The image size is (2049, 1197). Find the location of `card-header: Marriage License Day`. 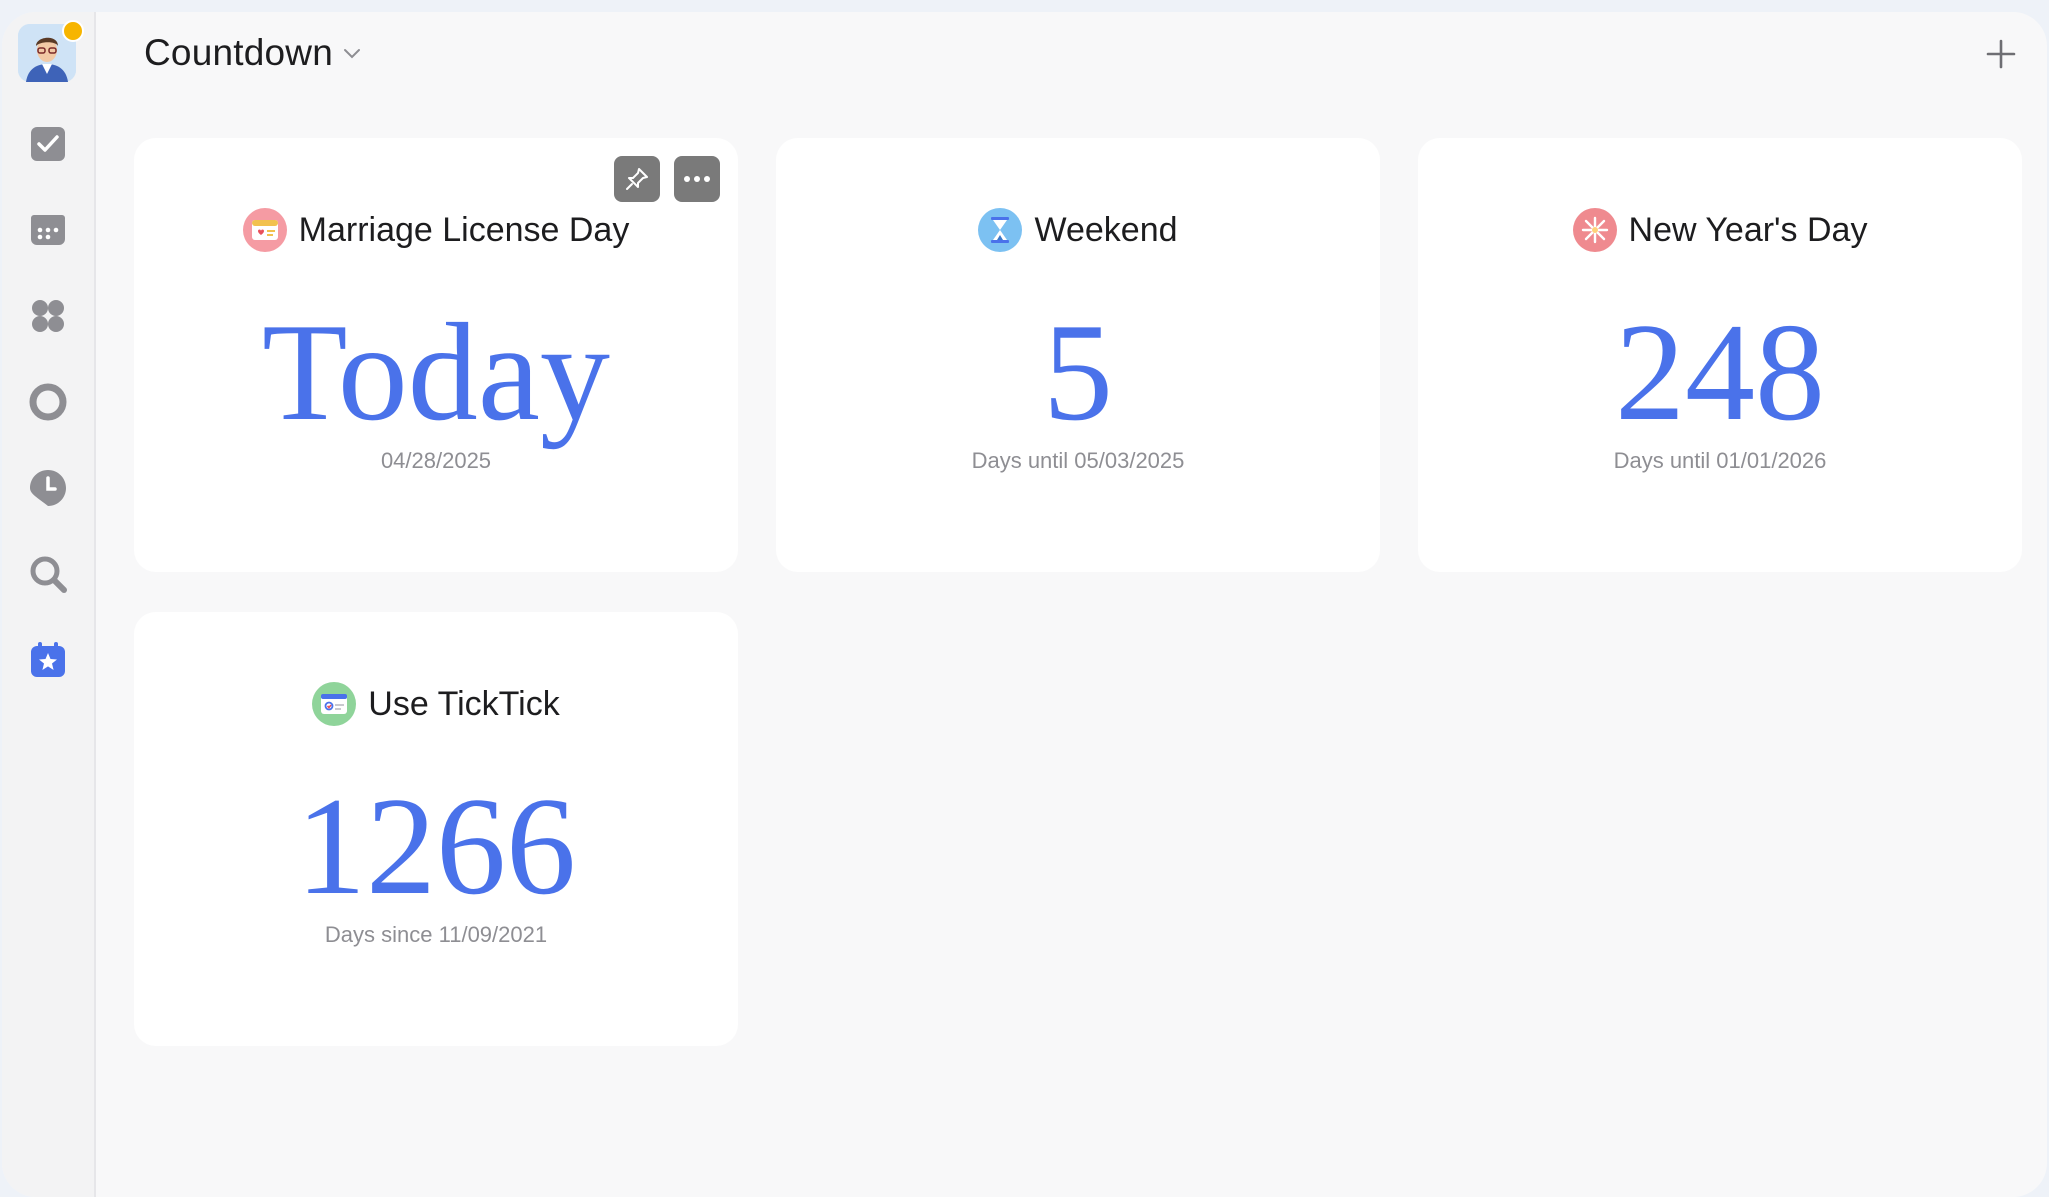

card-header: Marriage License Day is located at coordinates (436, 230).